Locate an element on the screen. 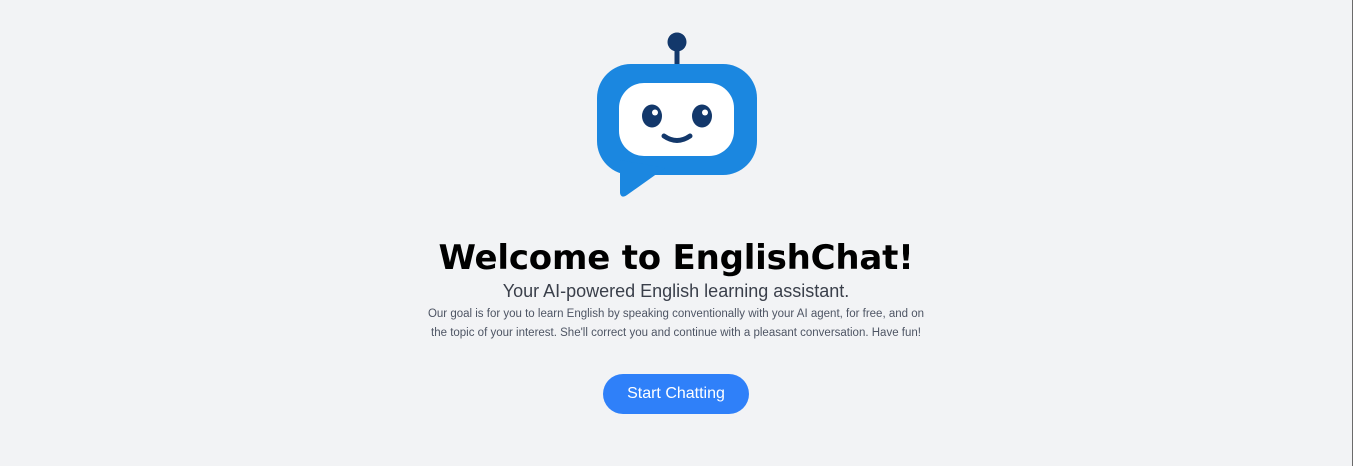 This screenshot has width=1353, height=466. robot-face is located at coordinates (676, 119).